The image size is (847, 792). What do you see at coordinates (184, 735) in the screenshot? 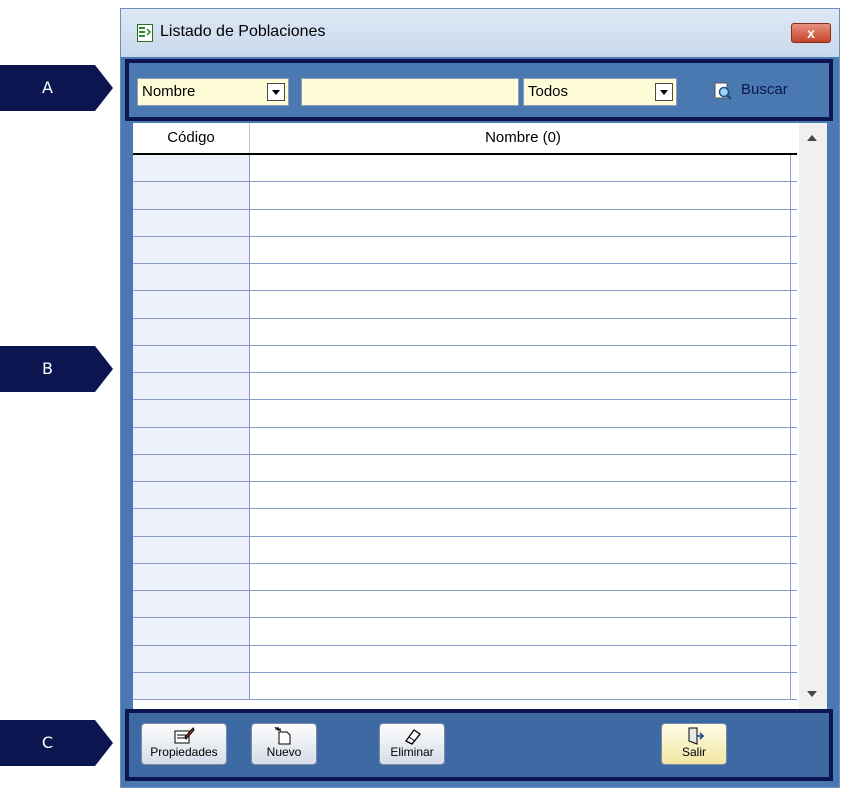
I see `edit-icon` at bounding box center [184, 735].